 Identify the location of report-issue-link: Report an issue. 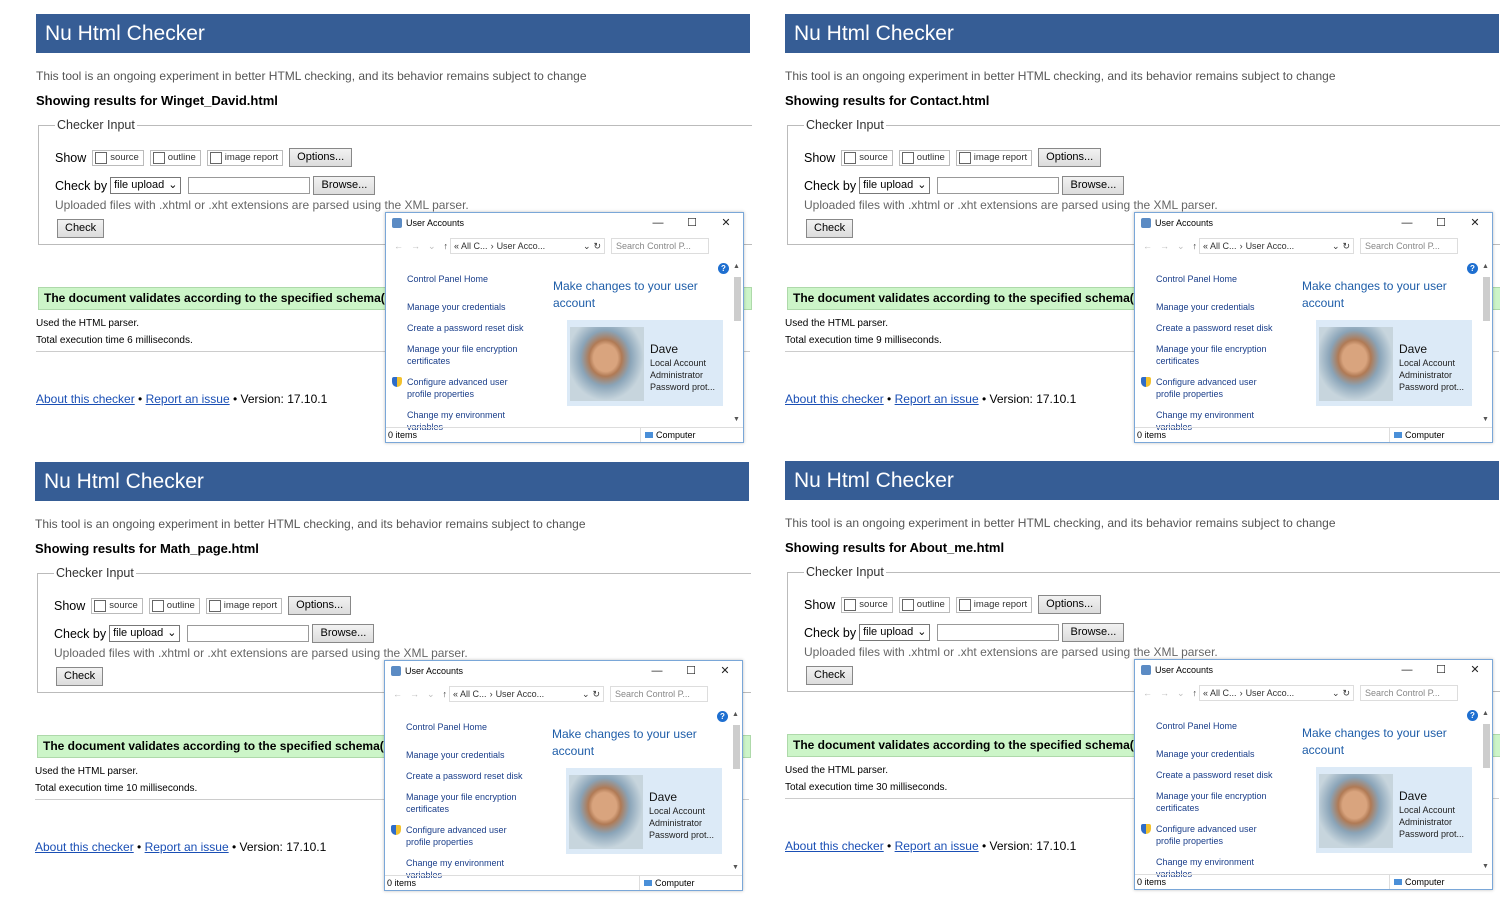
(188, 399).